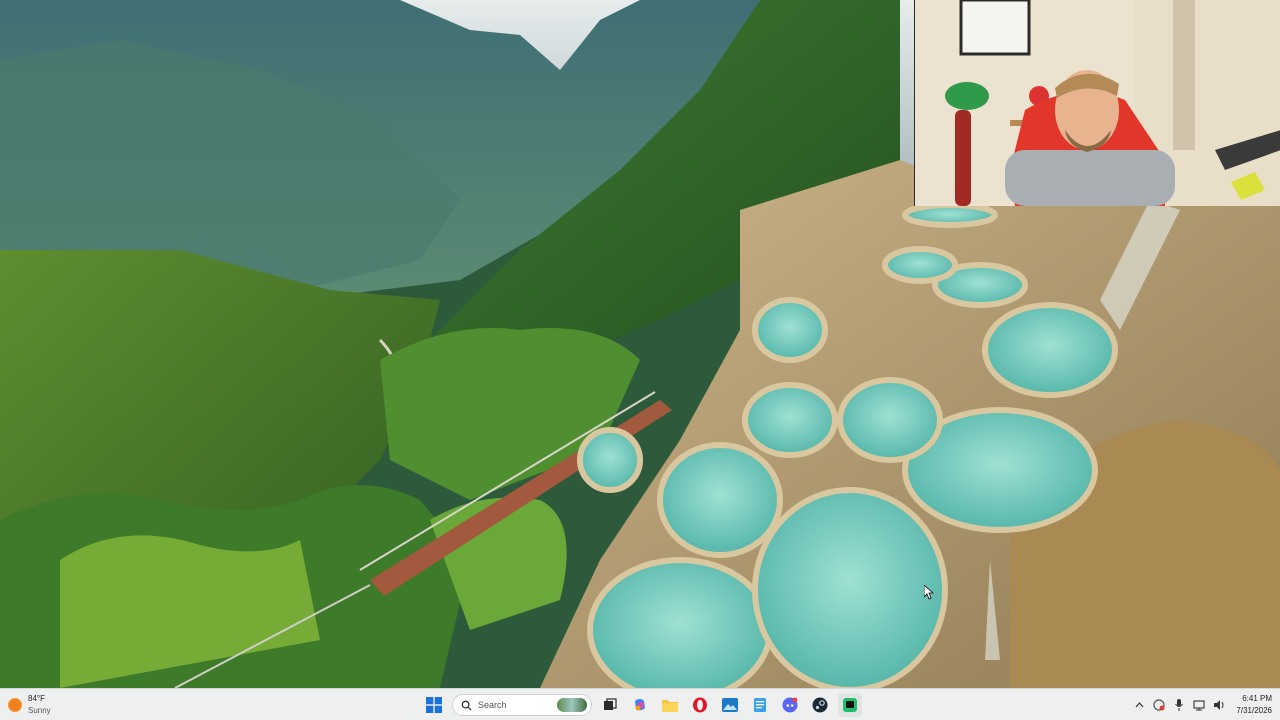 The image size is (1280, 720). I want to click on weather-temperature: 84°F, so click(36, 698).